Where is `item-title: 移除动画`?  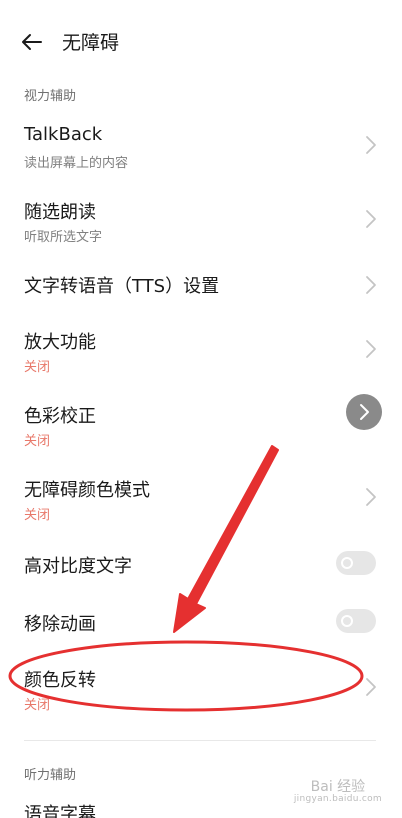 item-title: 移除动画 is located at coordinates (60, 624).